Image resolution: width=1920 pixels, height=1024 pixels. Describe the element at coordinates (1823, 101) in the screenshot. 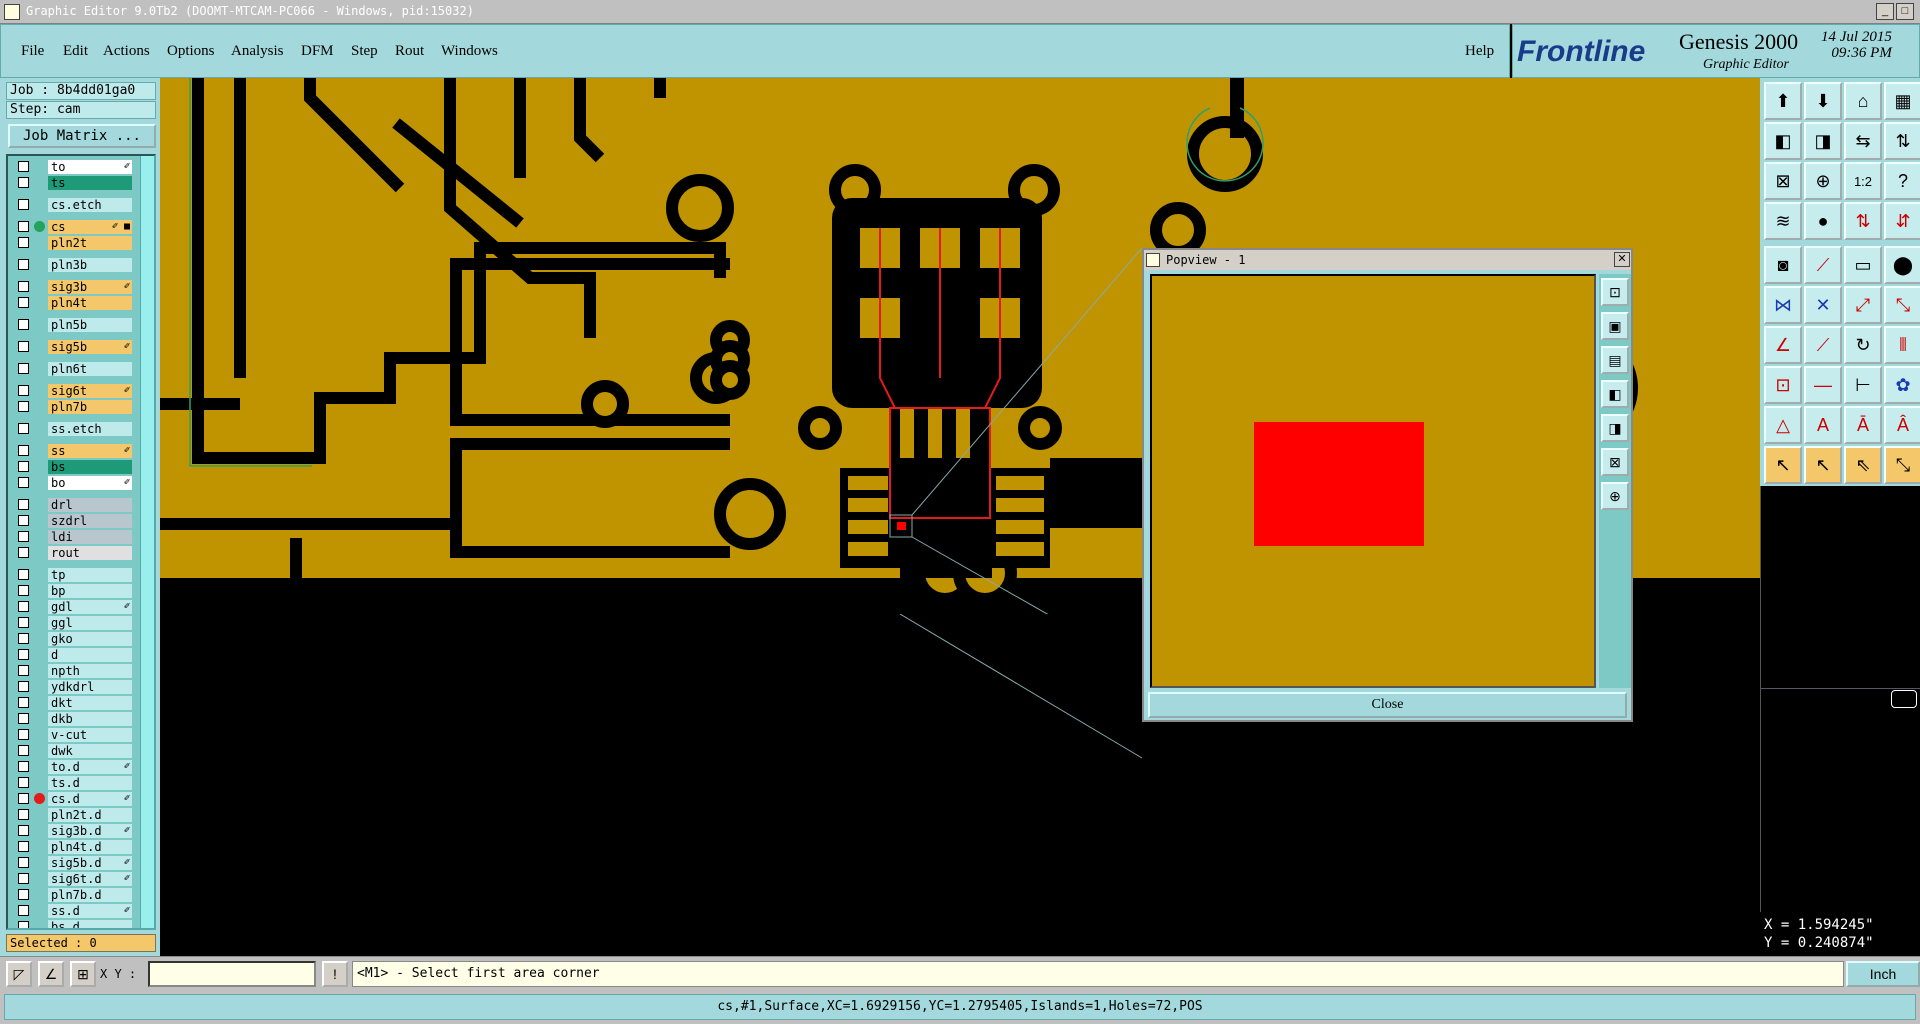

I see `open-icon: ⬇` at that location.